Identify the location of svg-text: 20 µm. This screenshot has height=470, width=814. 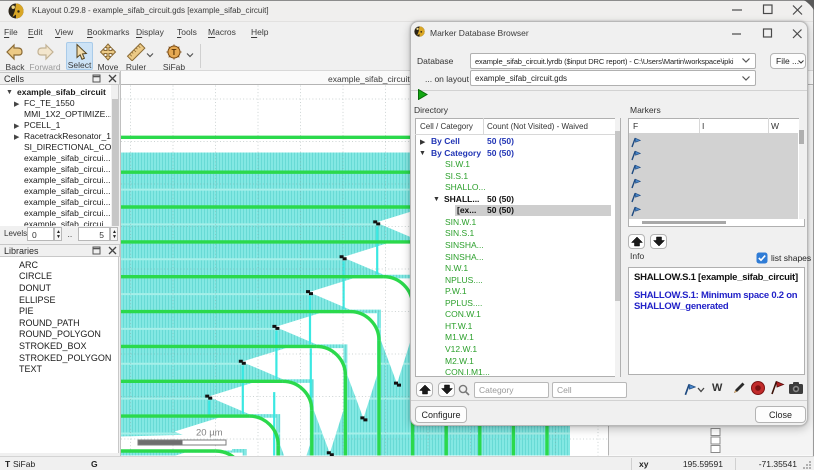
(209, 432).